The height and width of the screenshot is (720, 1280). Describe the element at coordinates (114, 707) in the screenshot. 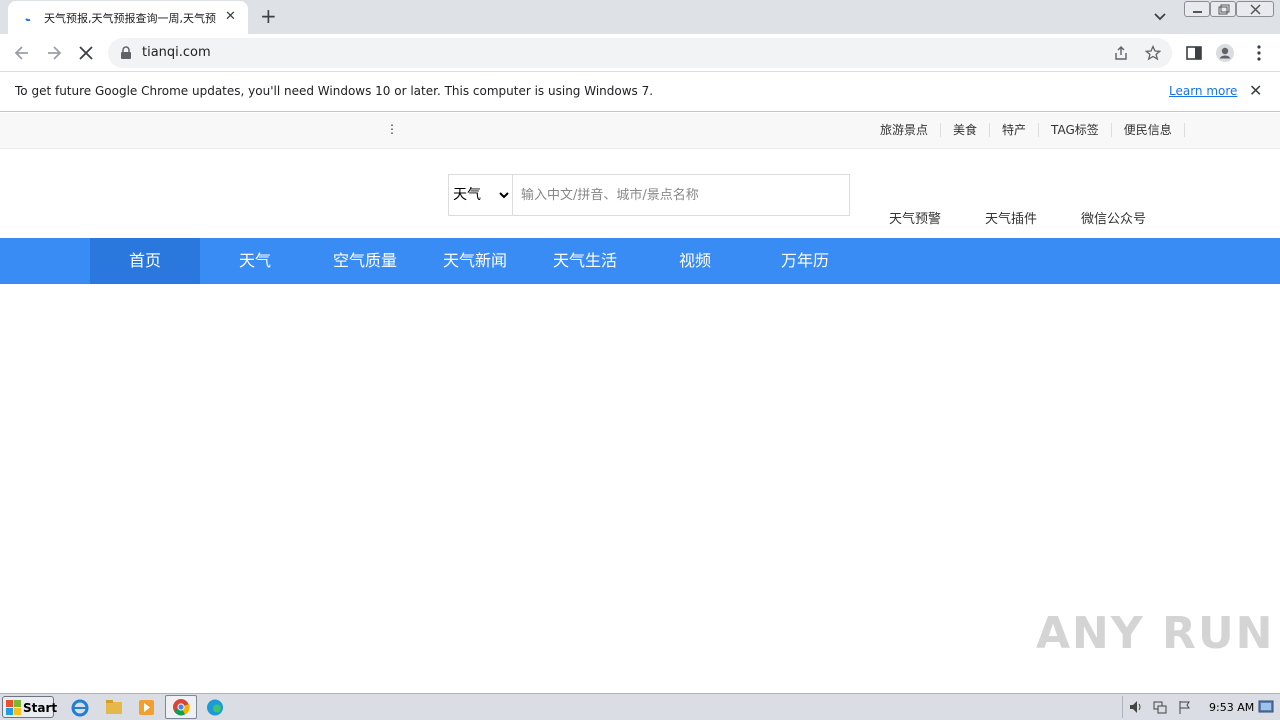

I see `file-explorer-icon` at that location.